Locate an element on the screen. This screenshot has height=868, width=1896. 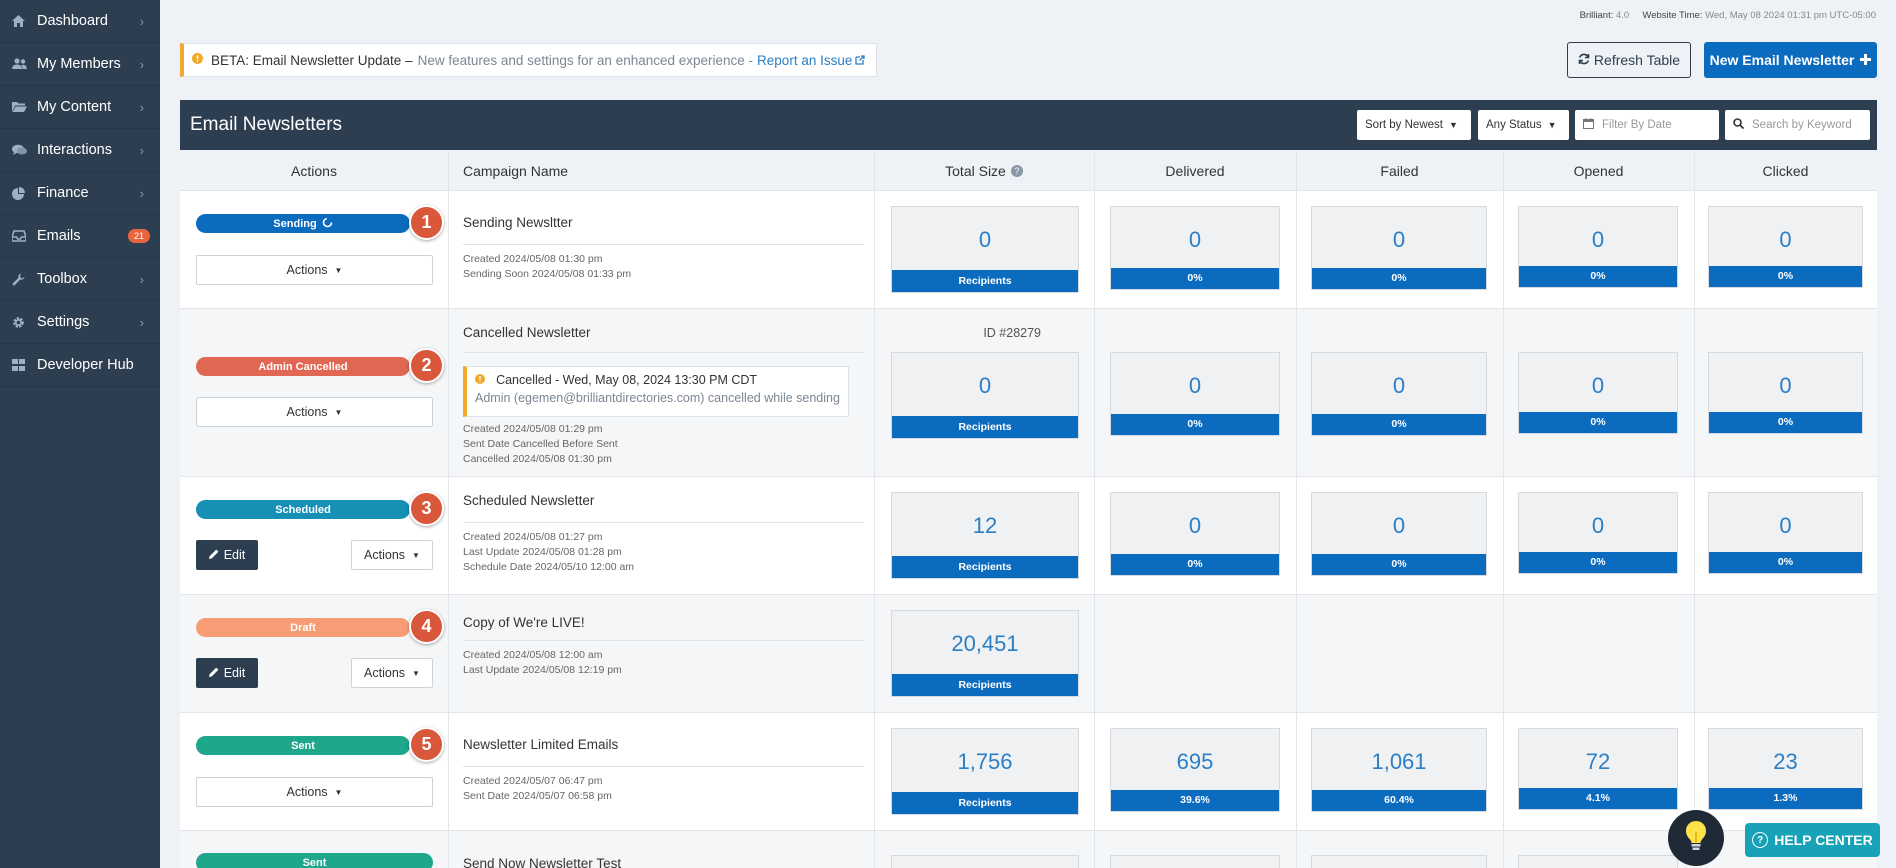
spinner-icon is located at coordinates (327, 224).